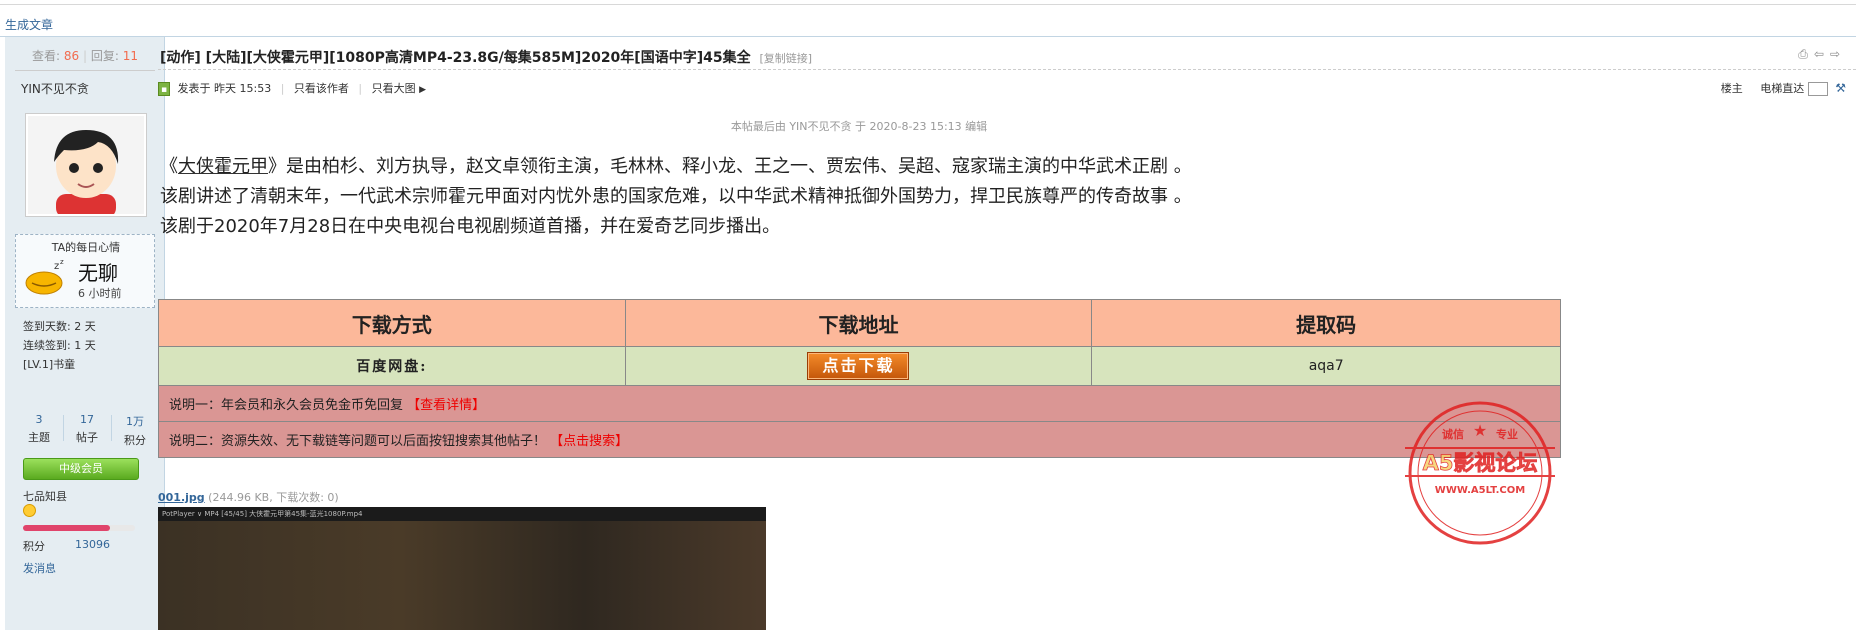  What do you see at coordinates (785, 58) in the screenshot?
I see `copy-link: [复制链接]` at bounding box center [785, 58].